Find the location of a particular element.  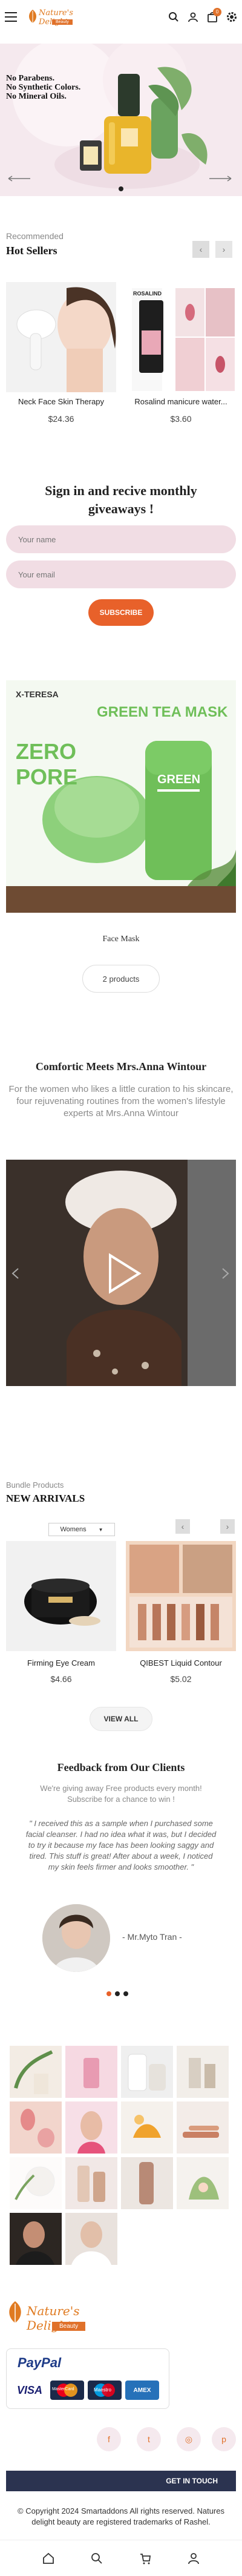

product-photo: ROSALIND is located at coordinates (181, 337).